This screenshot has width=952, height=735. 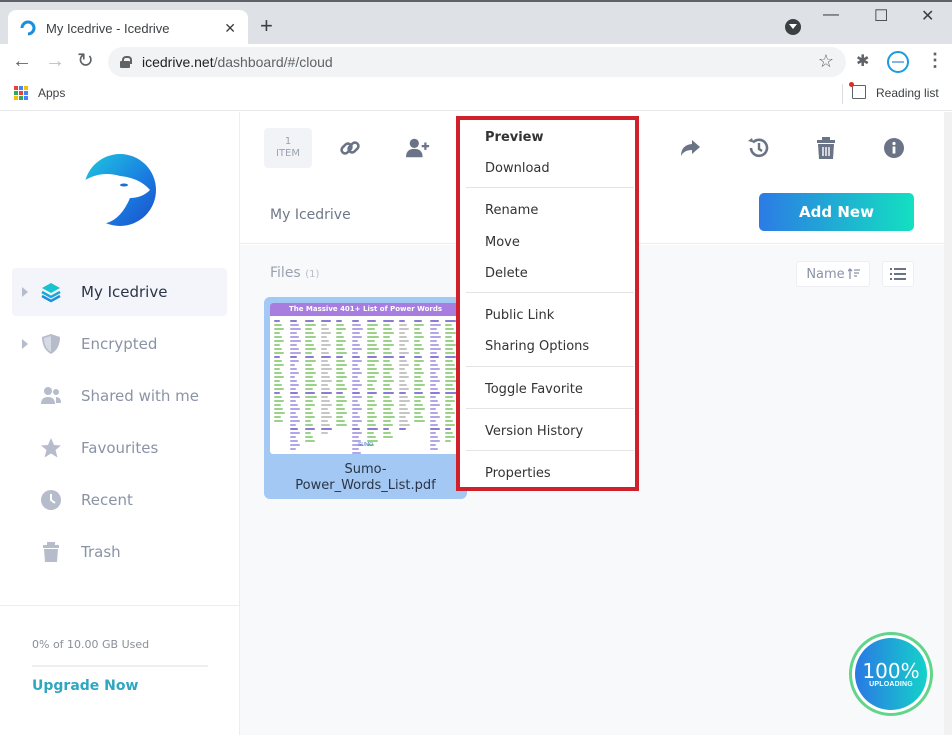 What do you see at coordinates (690, 148) in the screenshot?
I see `share-forward-icon` at bounding box center [690, 148].